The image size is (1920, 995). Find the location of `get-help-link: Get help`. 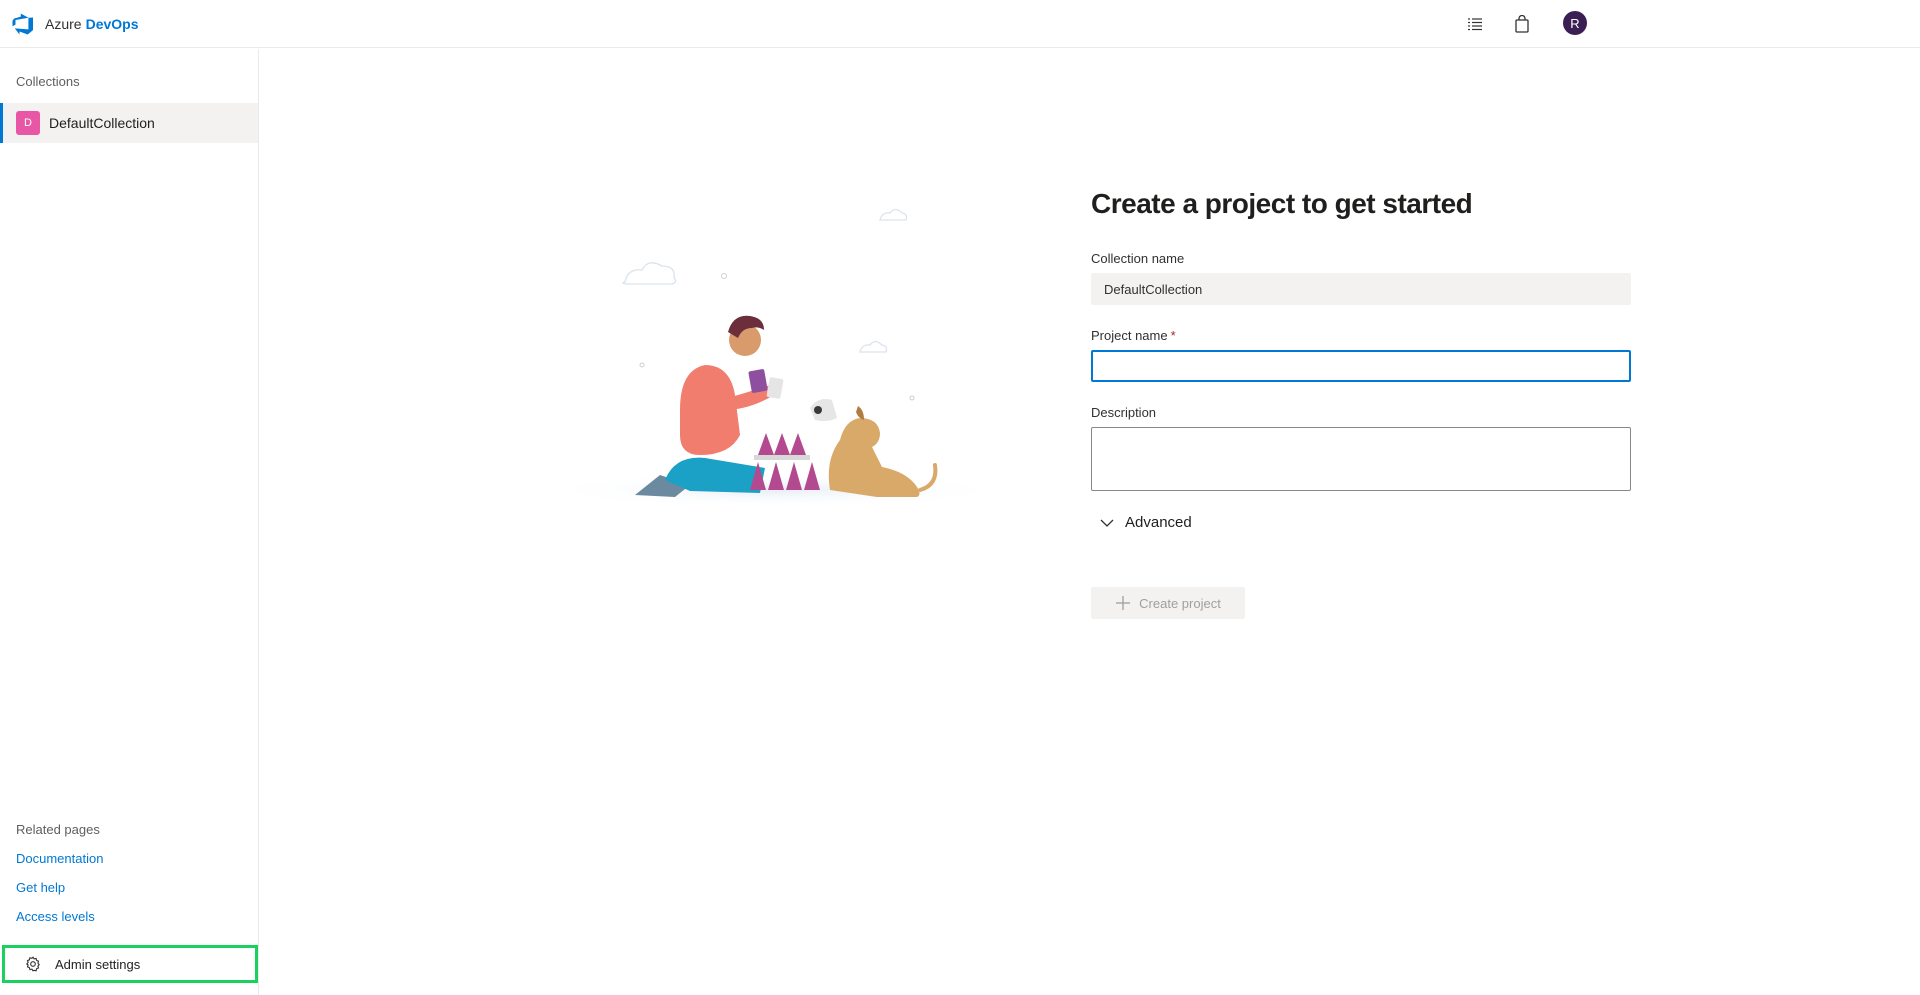

get-help-link: Get help is located at coordinates (40, 887).